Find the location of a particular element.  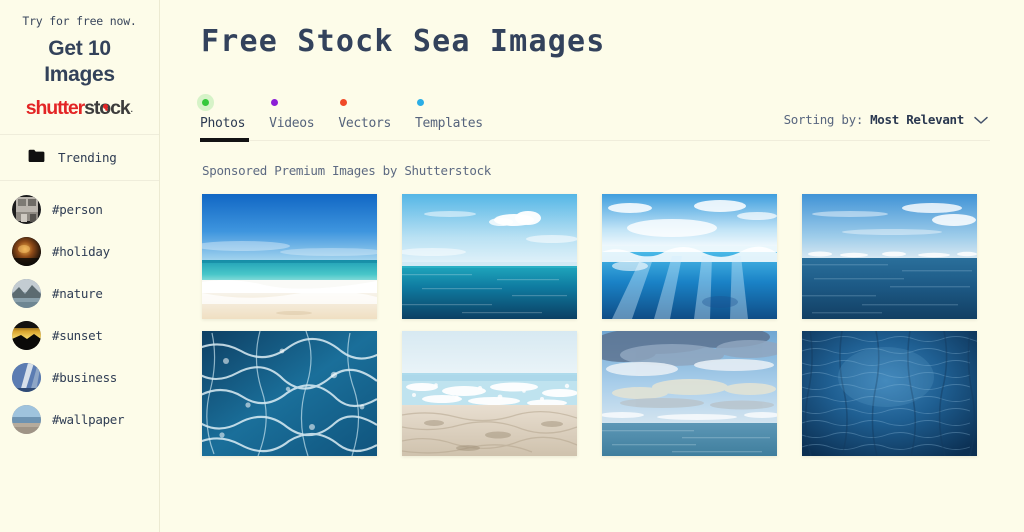

shutterstock-logo: shutter st o ck · is located at coordinates (79, 107).